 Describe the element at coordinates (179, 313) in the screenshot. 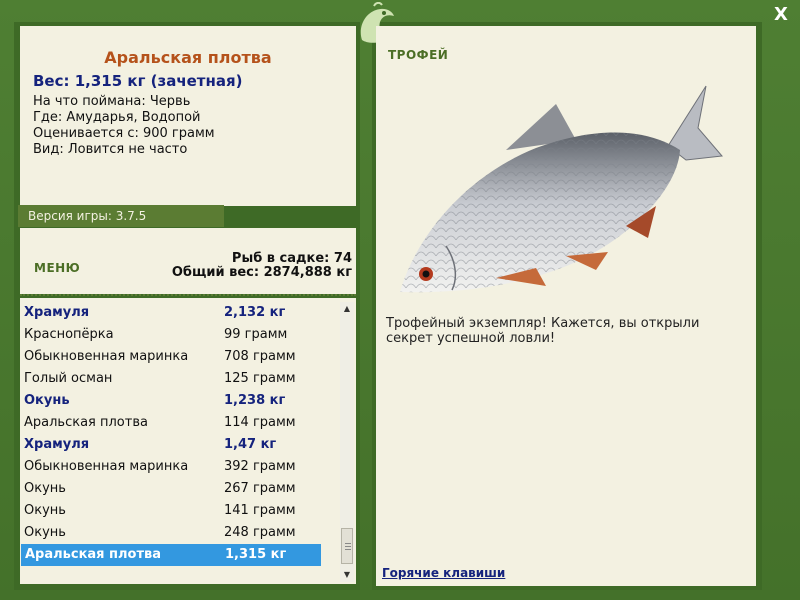

I see `list-item: Храмуля 2,132 кг` at that location.